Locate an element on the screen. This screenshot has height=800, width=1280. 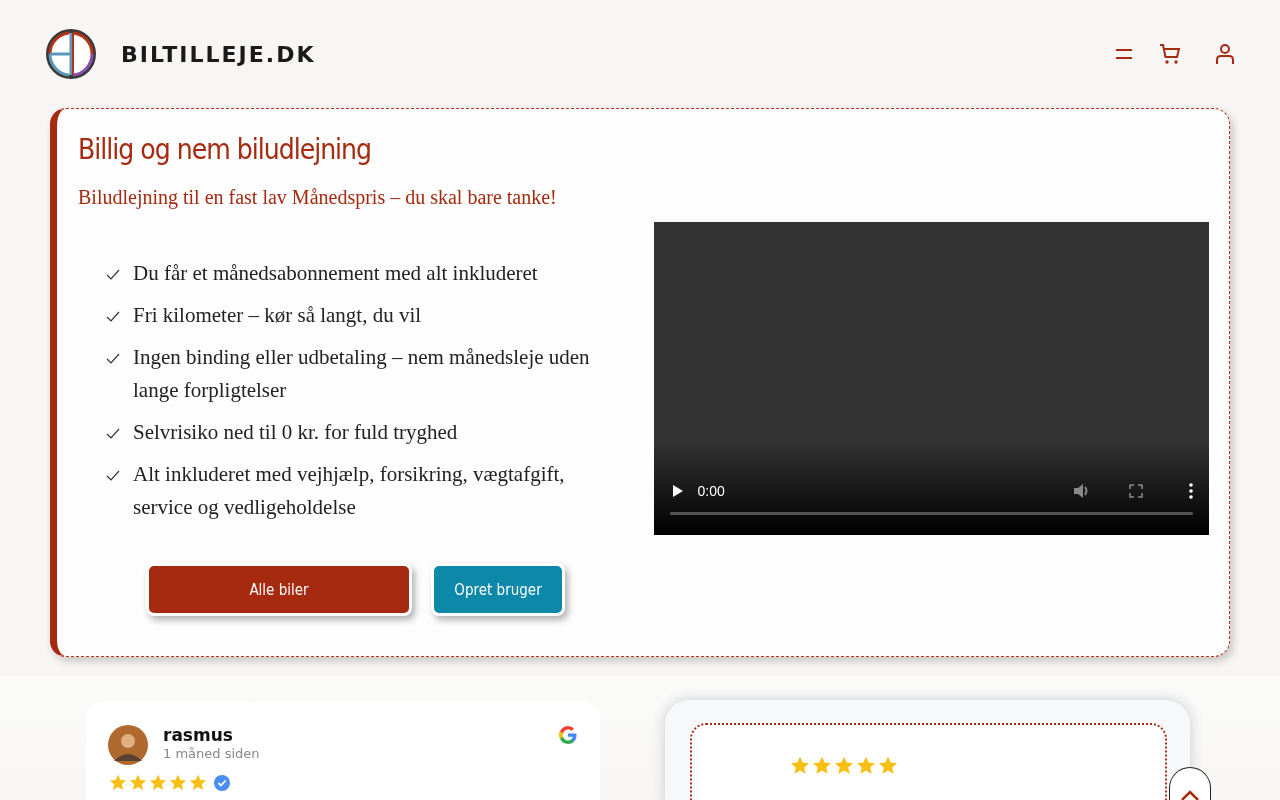
feature-text: Fri kilometer – kør så langt, du vil is located at coordinates (277, 315).